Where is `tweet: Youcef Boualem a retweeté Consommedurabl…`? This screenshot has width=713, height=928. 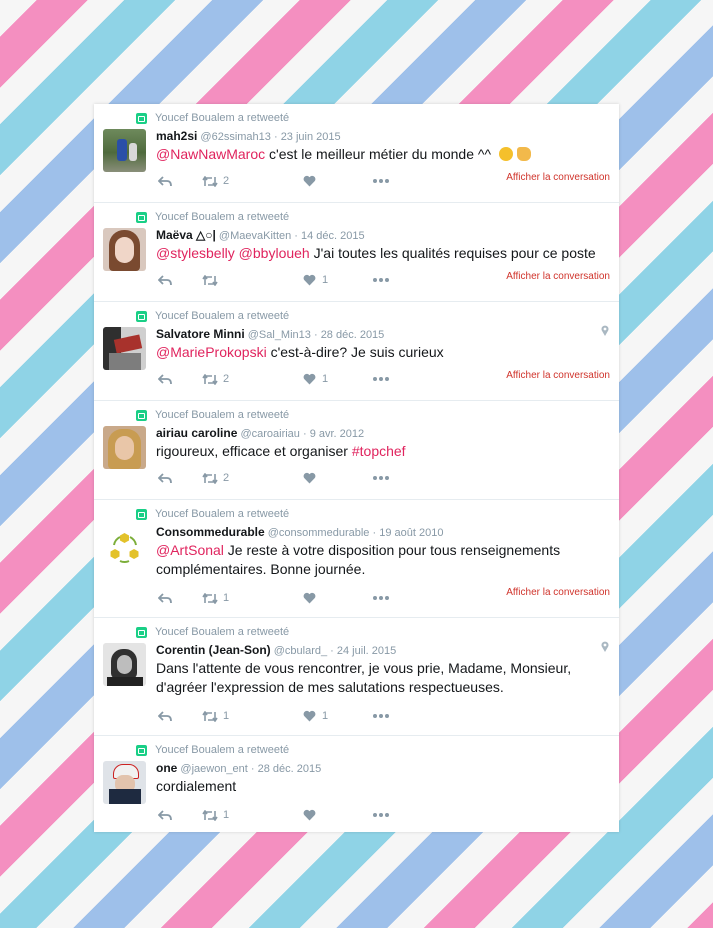 tweet: Youcef Boualem a retweeté Consommedurabl… is located at coordinates (356, 559).